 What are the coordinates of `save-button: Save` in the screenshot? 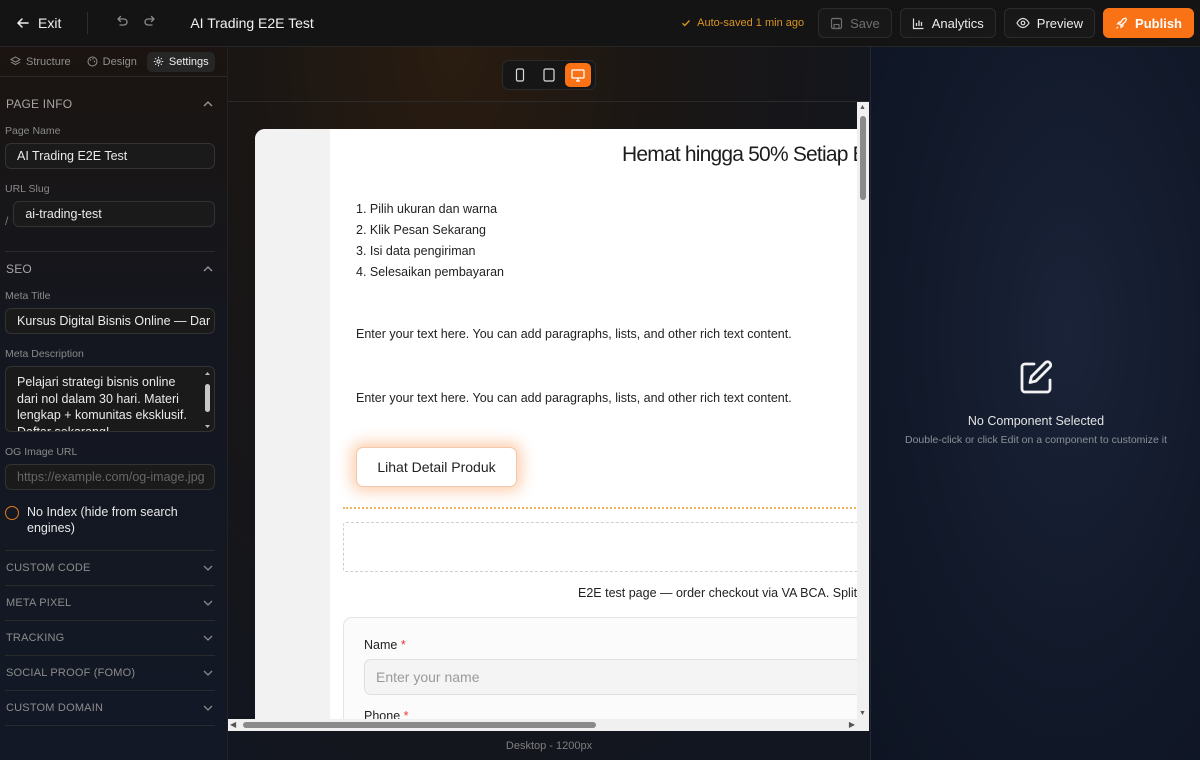 It's located at (855, 23).